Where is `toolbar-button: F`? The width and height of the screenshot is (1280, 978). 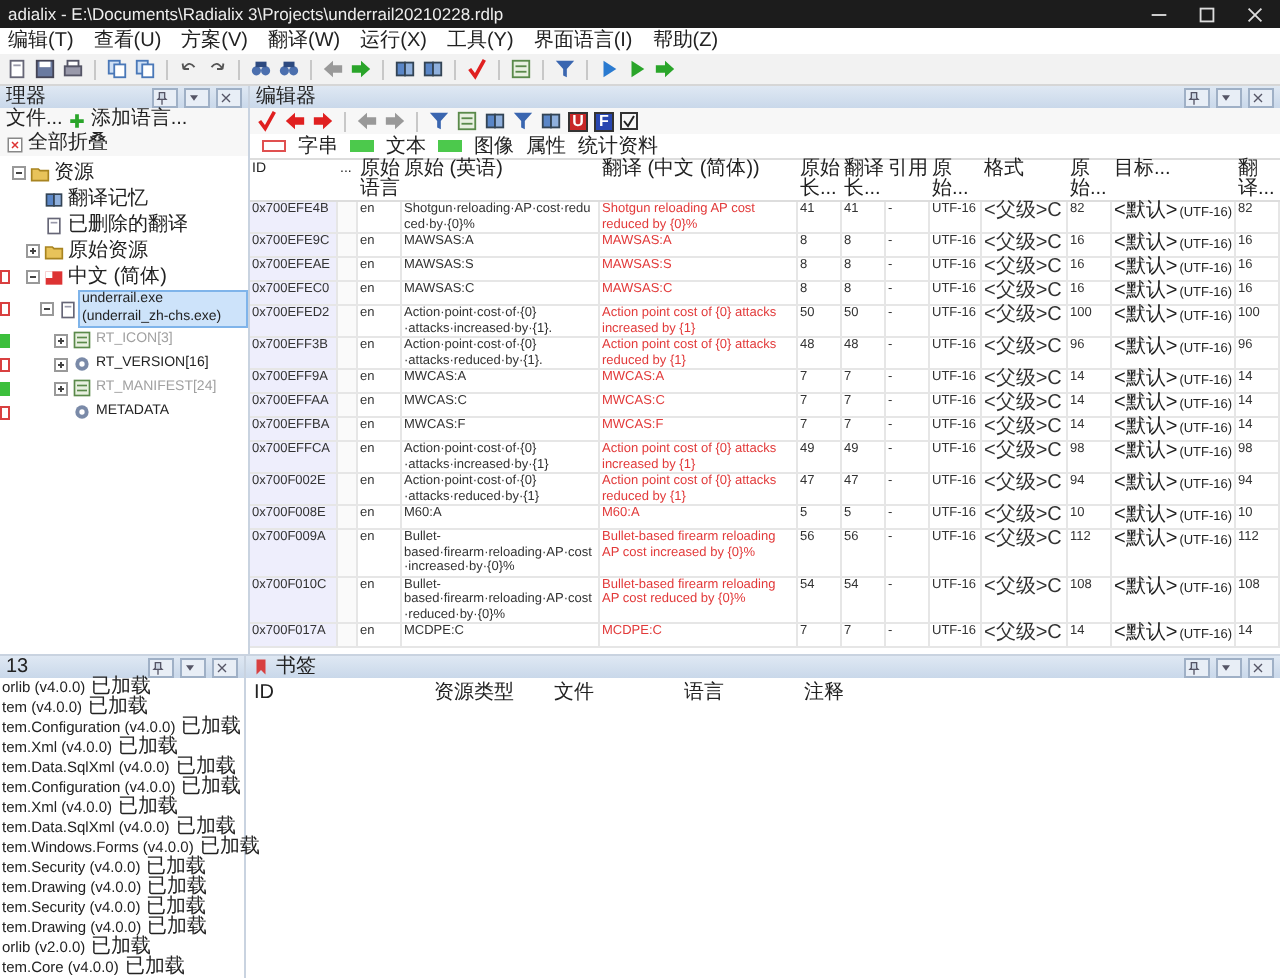
toolbar-button: F is located at coordinates (604, 121).